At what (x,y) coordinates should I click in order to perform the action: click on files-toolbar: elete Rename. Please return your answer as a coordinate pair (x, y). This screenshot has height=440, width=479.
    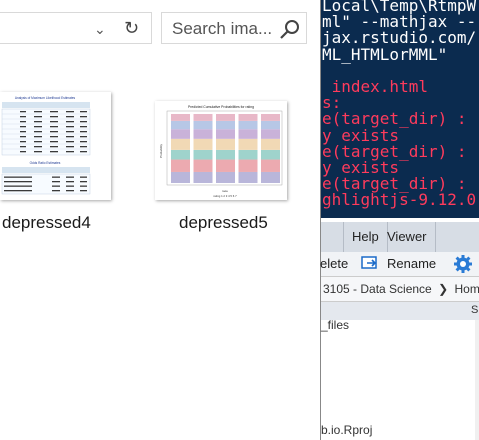
    Looking at the image, I should click on (399, 264).